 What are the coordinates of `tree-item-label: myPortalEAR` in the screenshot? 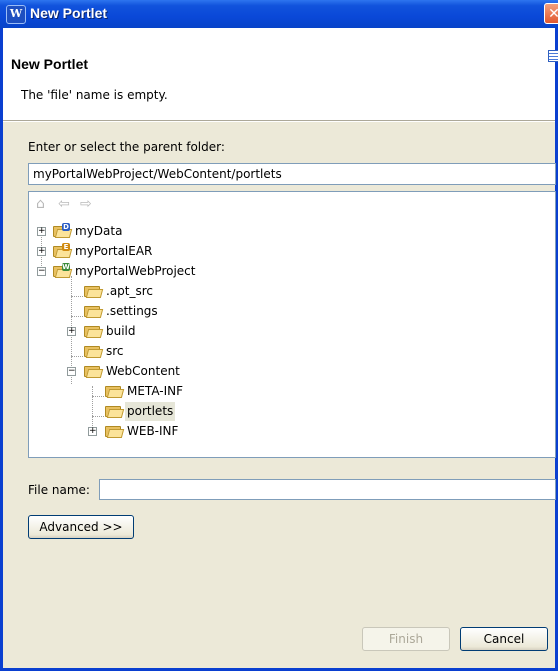 It's located at (114, 251).